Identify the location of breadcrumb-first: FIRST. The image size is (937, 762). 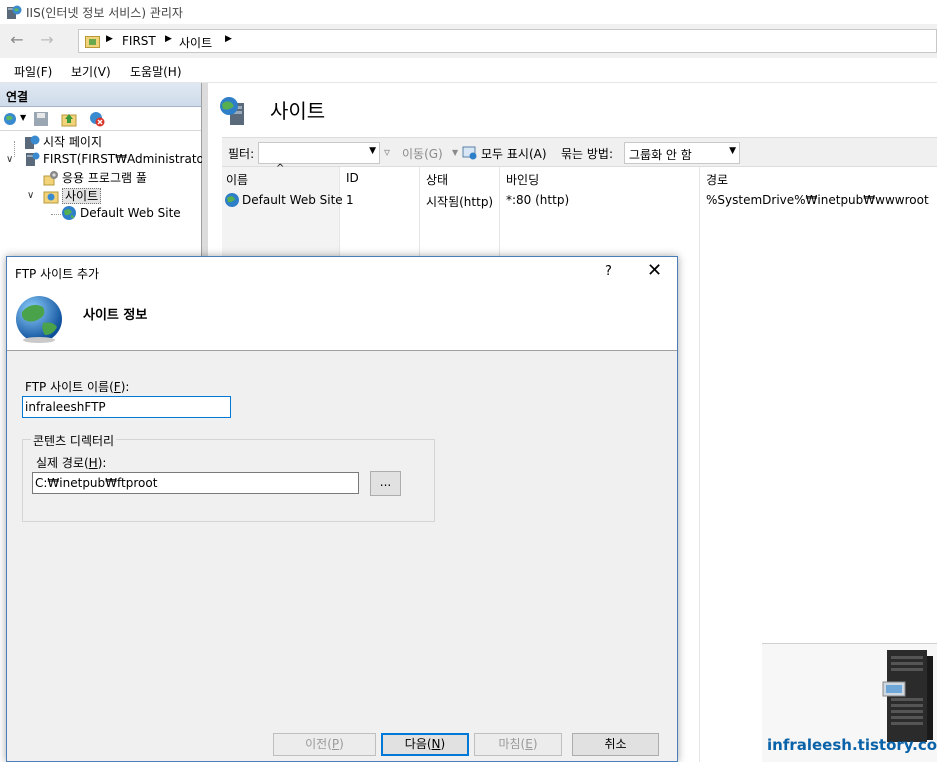
(139, 41).